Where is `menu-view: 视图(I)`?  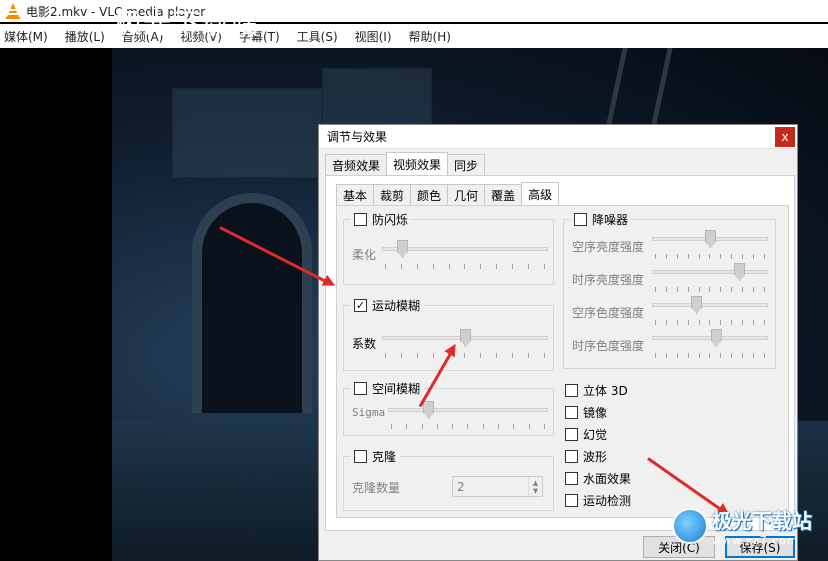
menu-view: 视图(I) is located at coordinates (374, 36).